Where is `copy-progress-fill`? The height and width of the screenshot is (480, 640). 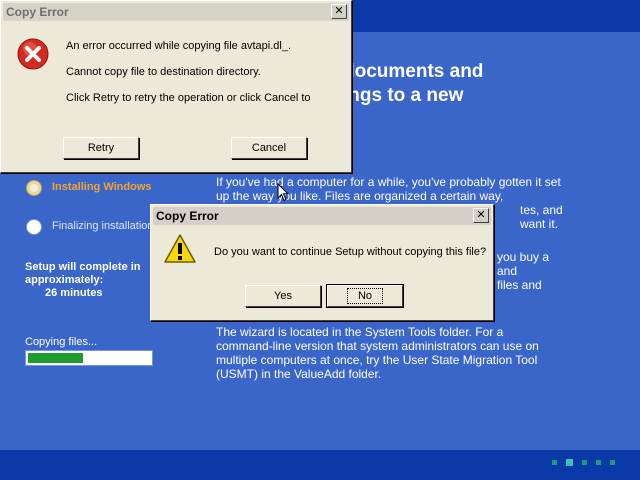
copy-progress-fill is located at coordinates (55, 358).